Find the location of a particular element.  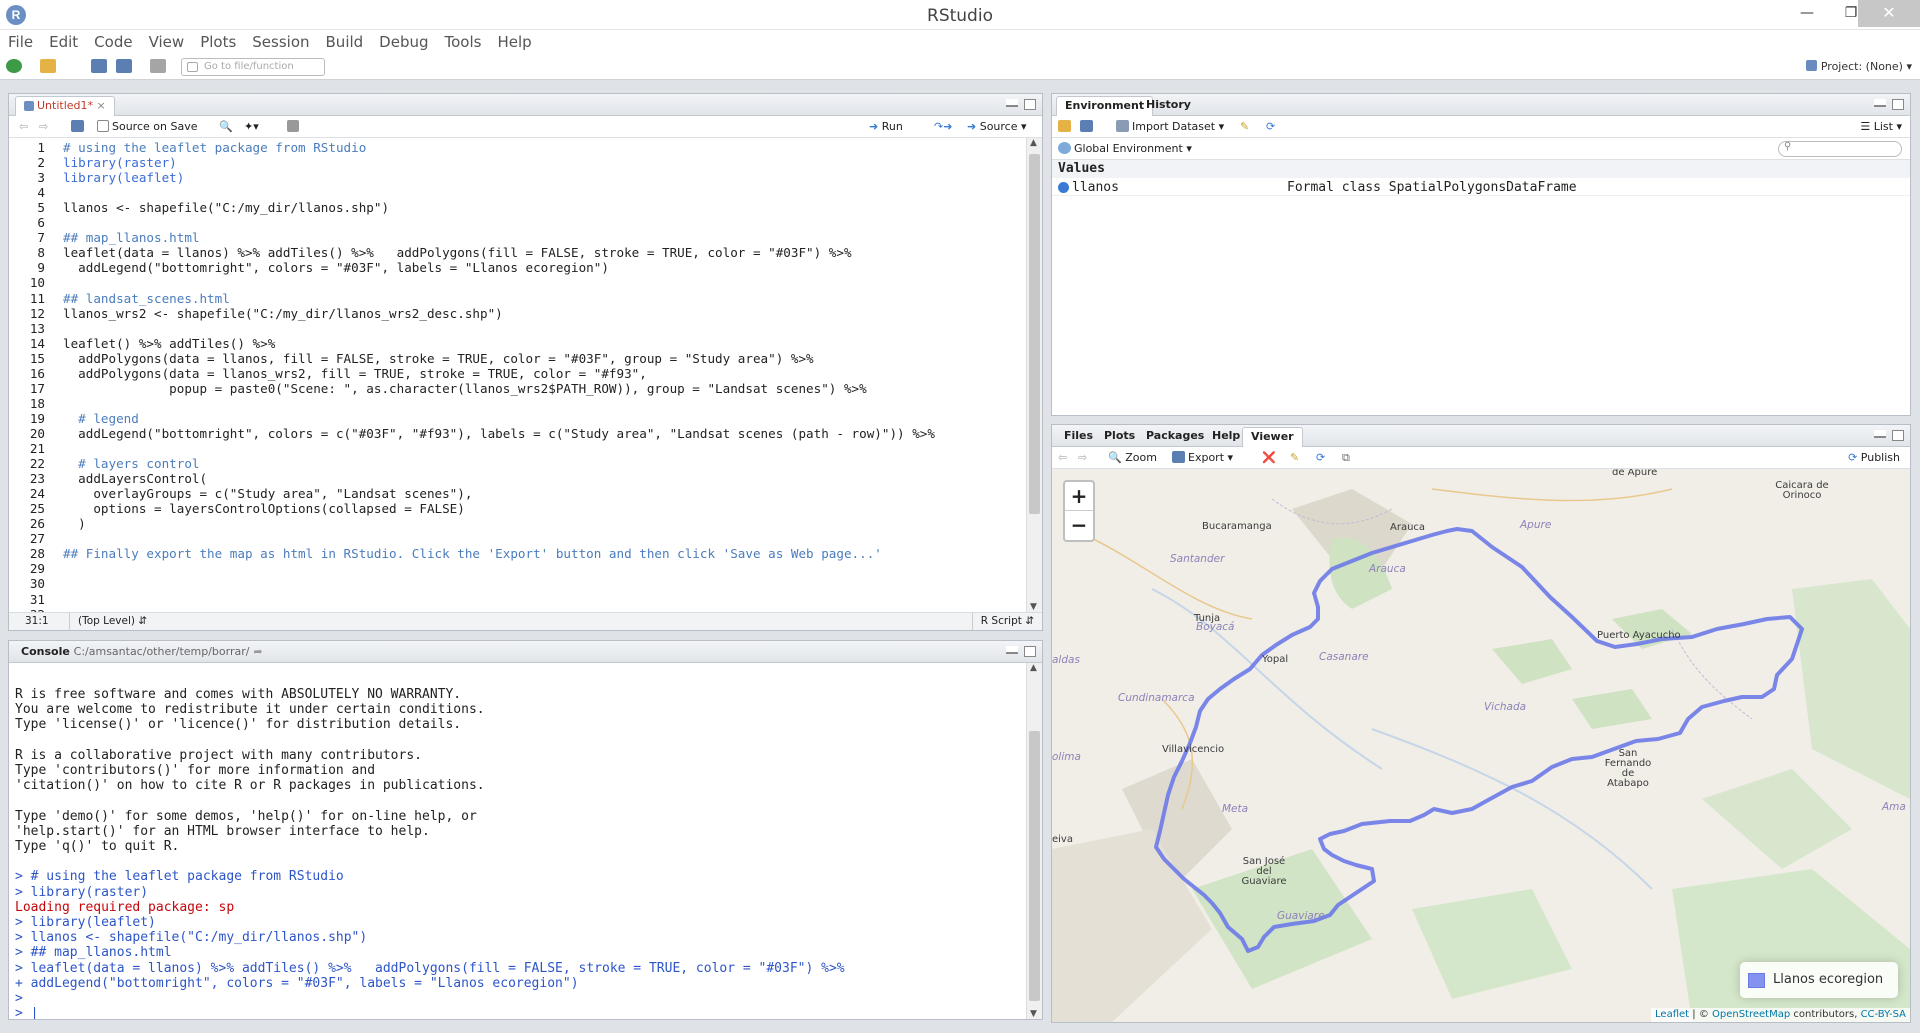

source-button: ➜ Source ▾ is located at coordinates (997, 127).